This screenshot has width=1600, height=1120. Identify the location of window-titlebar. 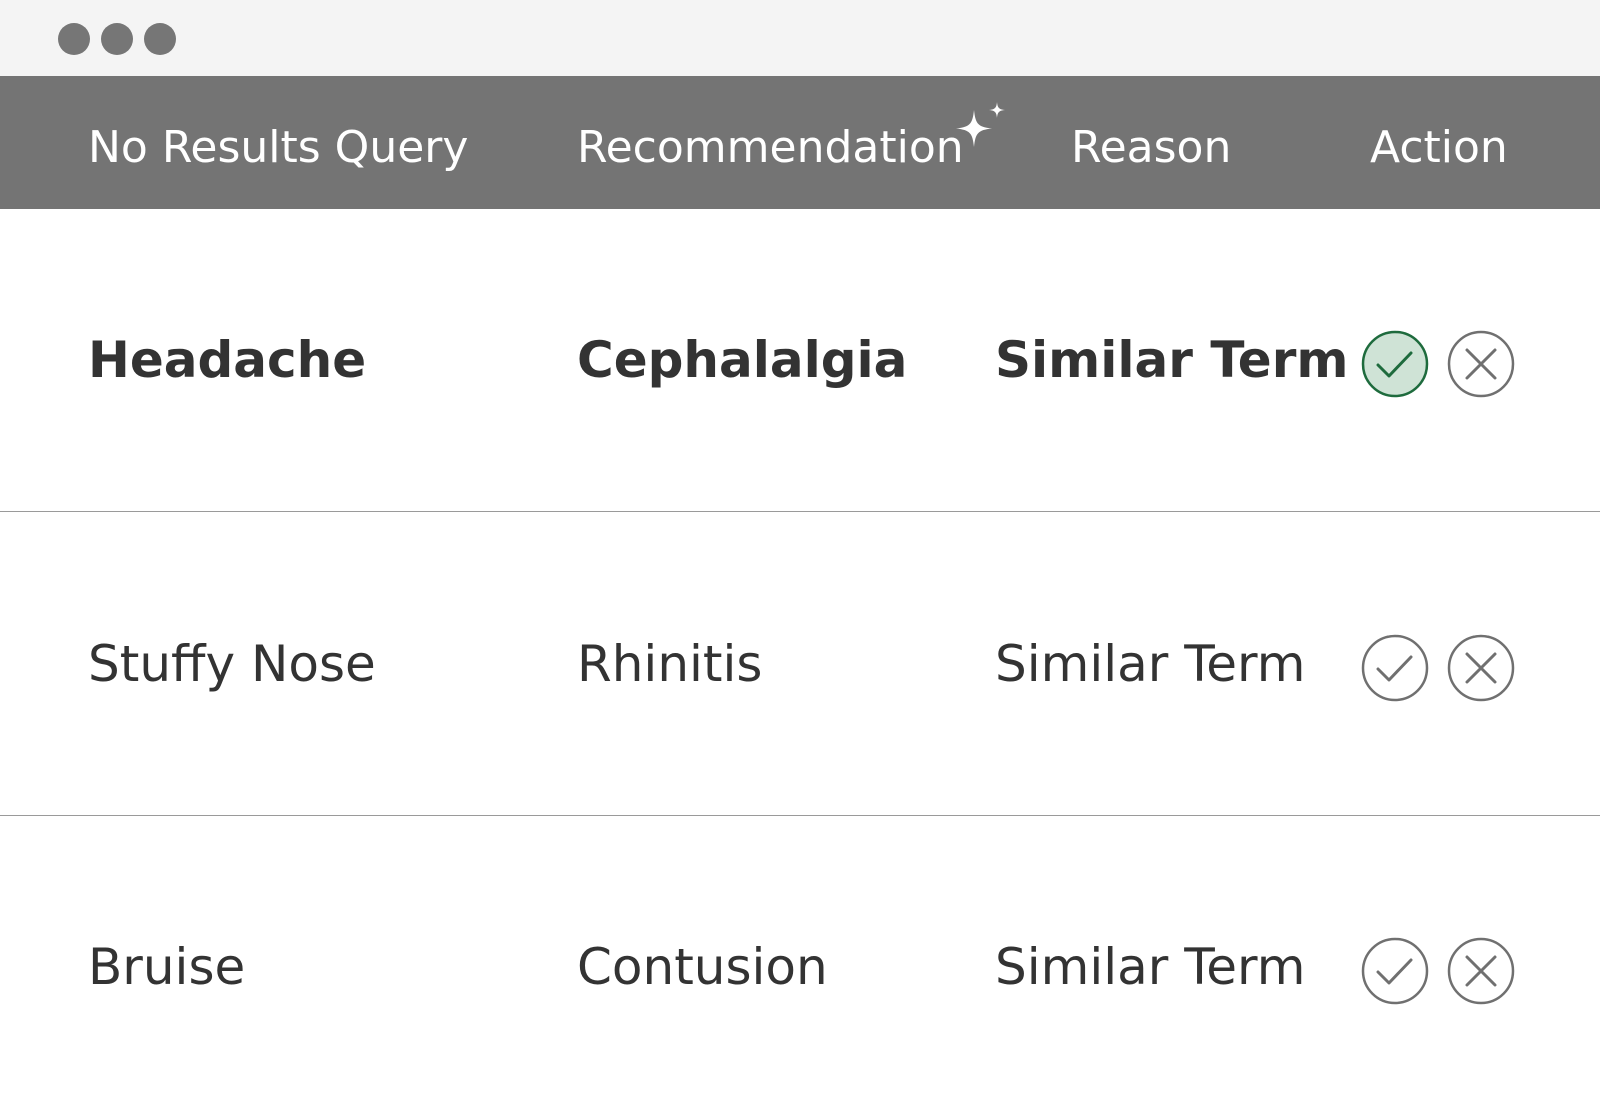
(800, 38).